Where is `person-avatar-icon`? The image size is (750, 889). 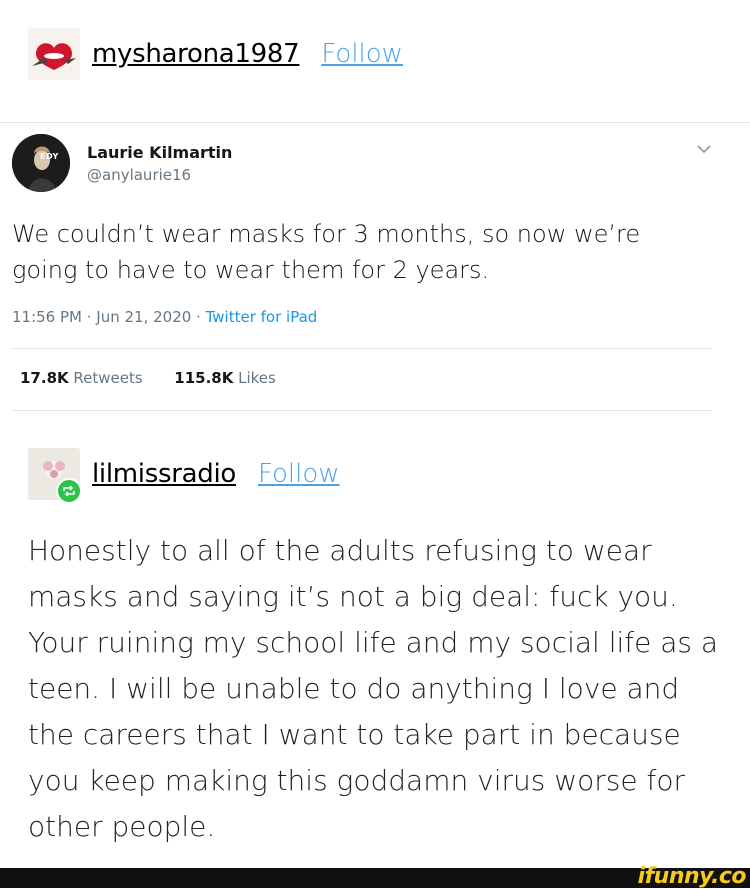
person-avatar-icon is located at coordinates (41, 163).